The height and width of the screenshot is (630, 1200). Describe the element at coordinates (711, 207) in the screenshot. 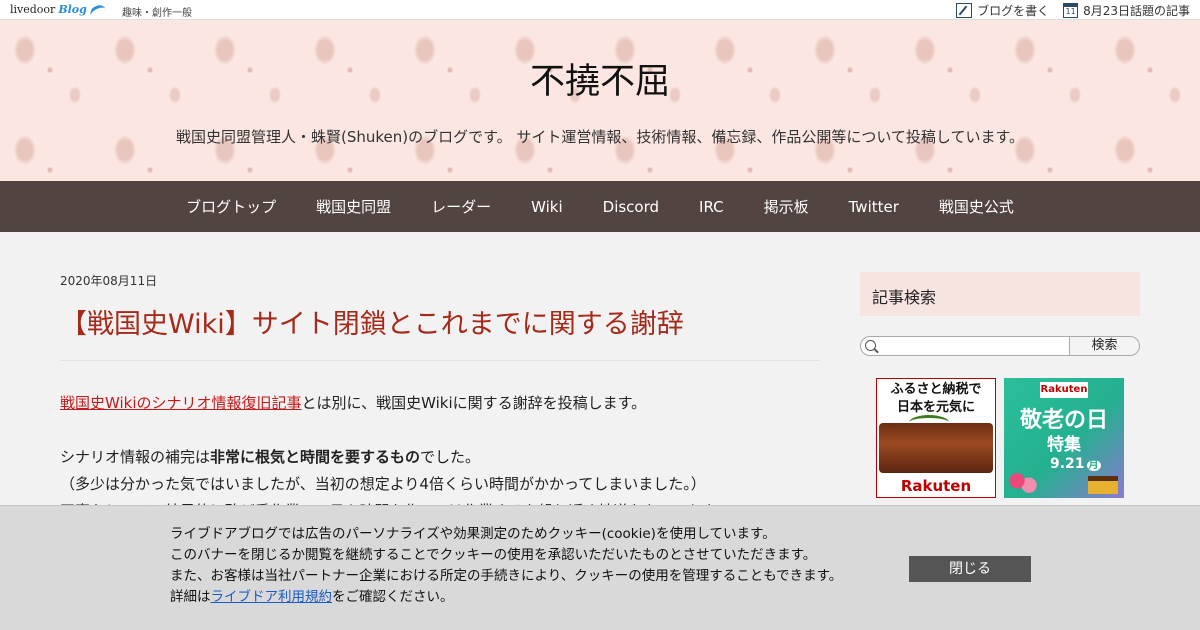

I see `nav-item-irc: IRC` at that location.